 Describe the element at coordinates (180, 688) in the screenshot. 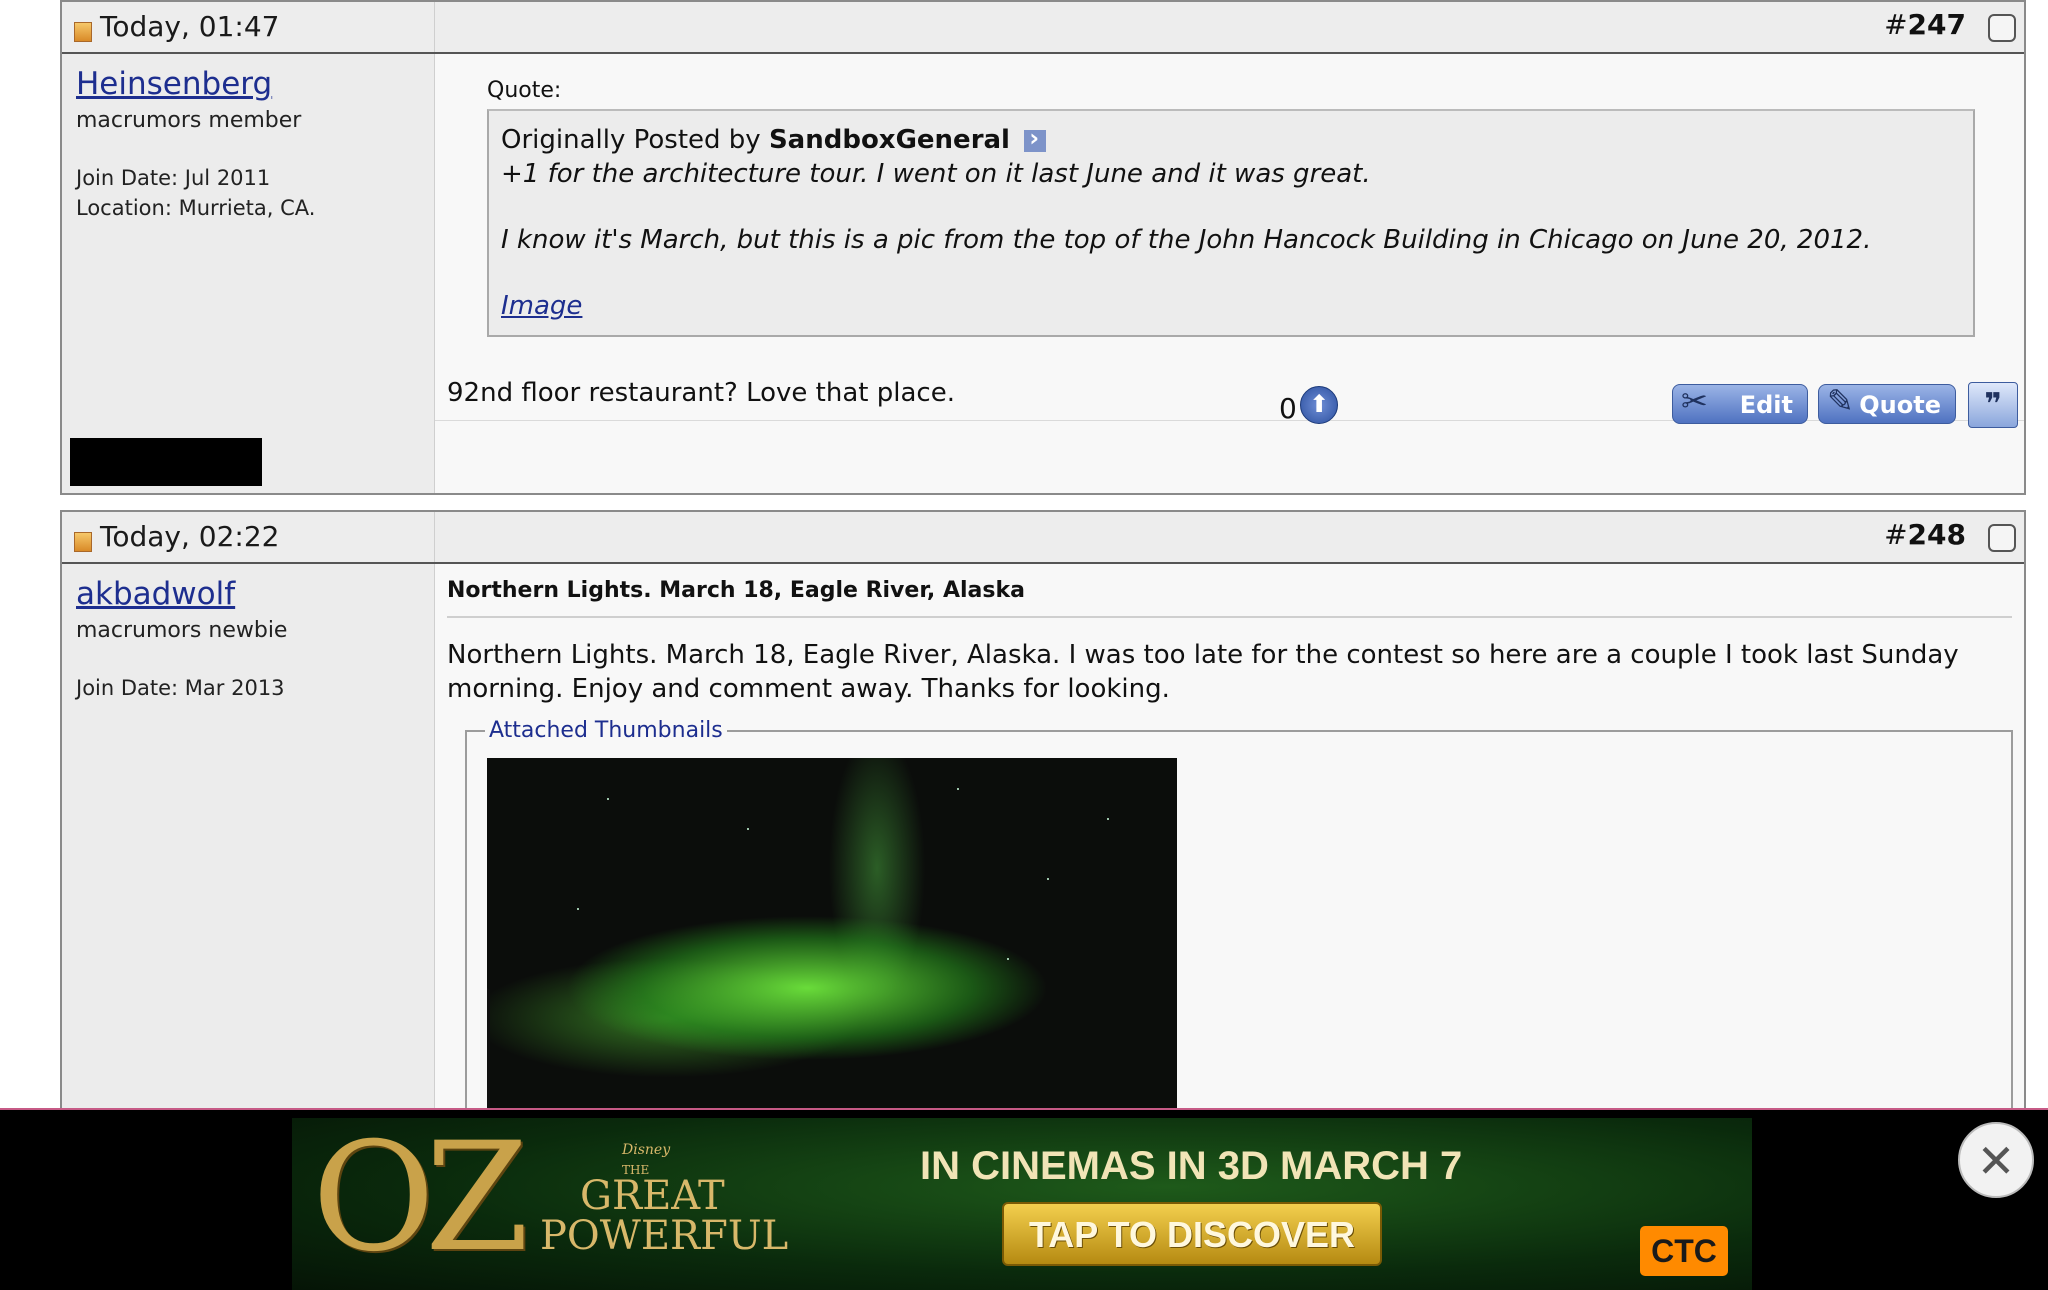

I see `join-date: Join Date: Mar 2013` at that location.